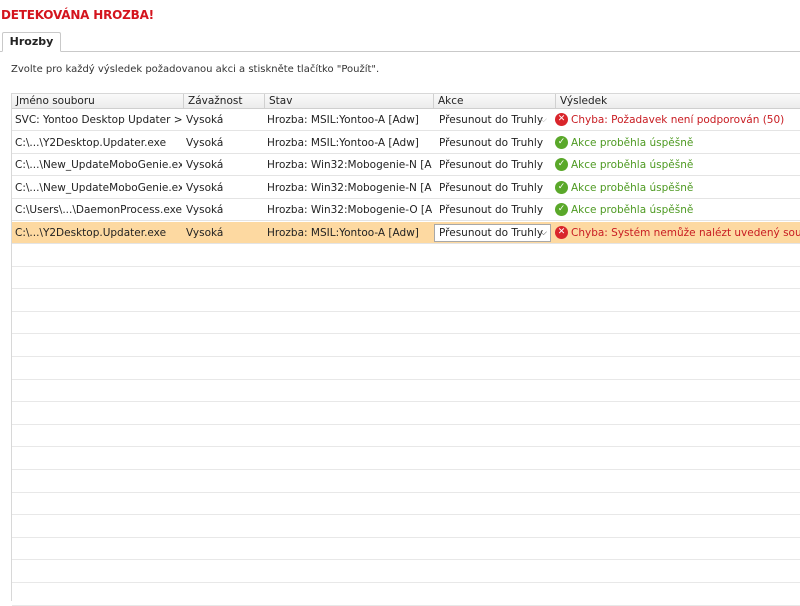 This screenshot has width=800, height=606. What do you see at coordinates (97, 101) in the screenshot?
I see `column-header-file: Jméno souboru` at bounding box center [97, 101].